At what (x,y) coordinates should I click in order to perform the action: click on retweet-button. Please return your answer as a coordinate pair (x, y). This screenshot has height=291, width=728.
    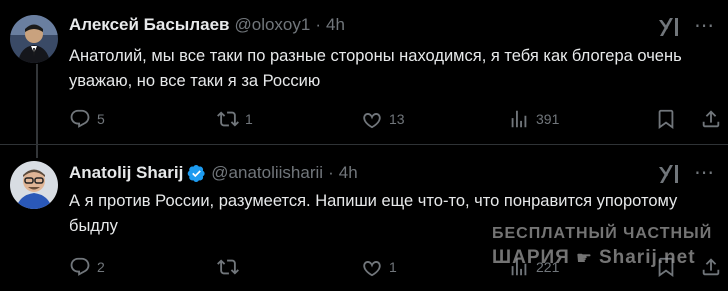
    Looking at the image, I should click on (231, 267).